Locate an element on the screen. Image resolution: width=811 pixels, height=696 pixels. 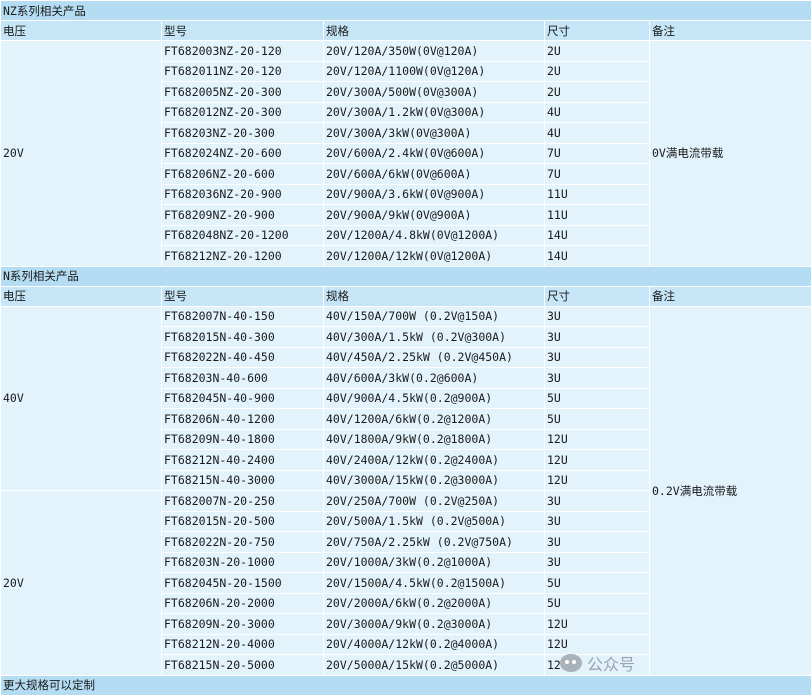
model-cell: FT682007N-20-250 is located at coordinates (242, 501).